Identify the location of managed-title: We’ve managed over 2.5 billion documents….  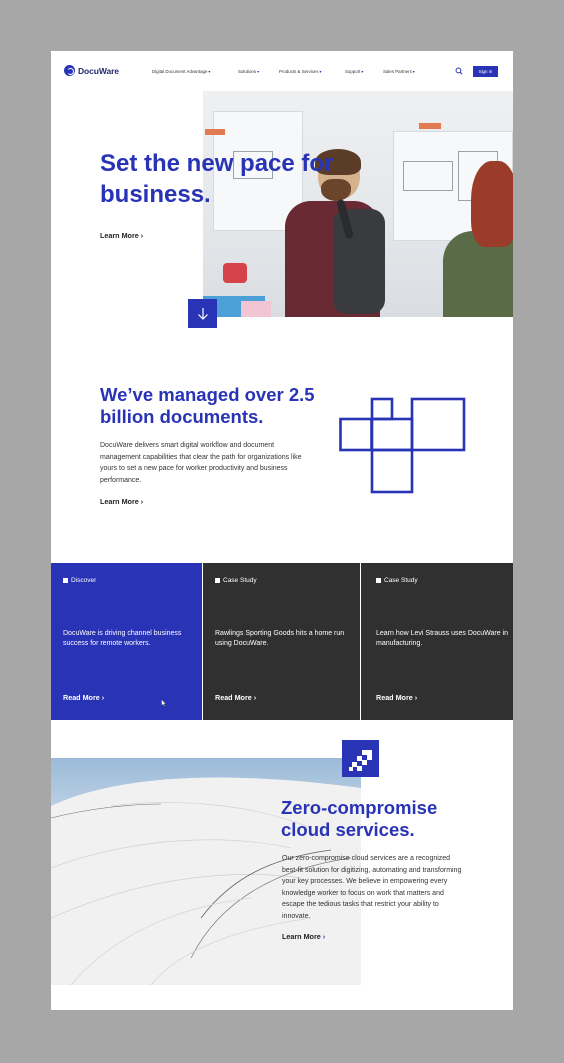
(207, 405).